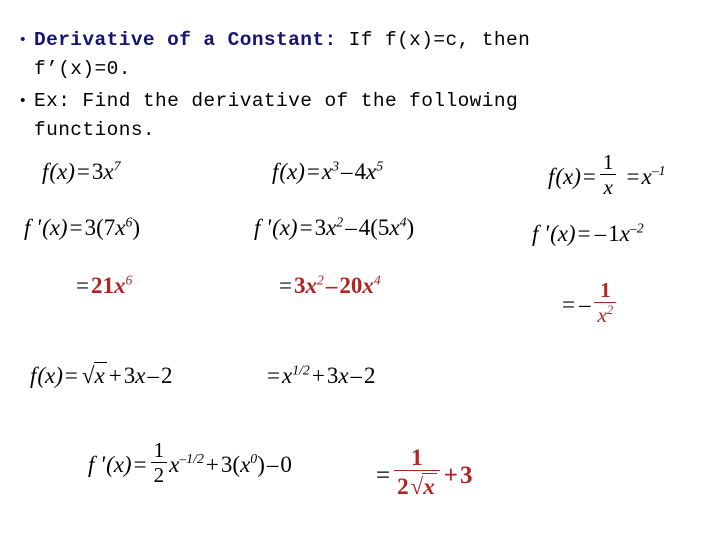 This screenshot has width=720, height=540. What do you see at coordinates (286, 464) in the screenshot?
I see `term3-constant: 0` at bounding box center [286, 464].